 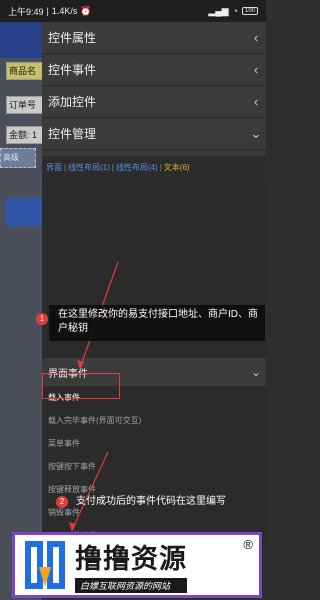 I want to click on section-control-management: 控件管理 ⌄, so click(x=154, y=134).